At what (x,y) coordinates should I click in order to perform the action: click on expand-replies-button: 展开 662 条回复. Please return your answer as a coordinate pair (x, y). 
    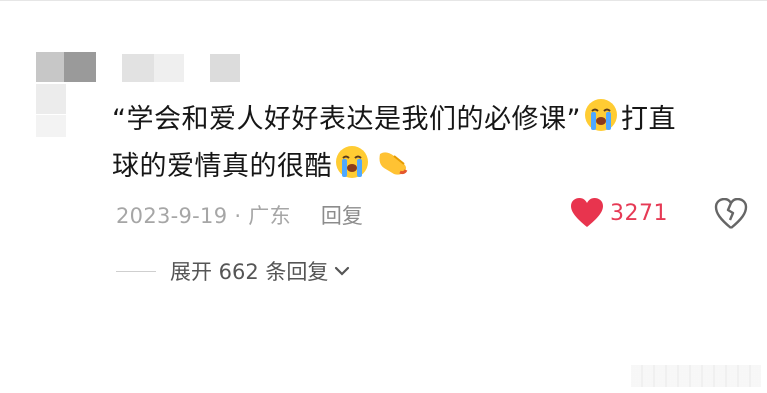
    Looking at the image, I should click on (233, 271).